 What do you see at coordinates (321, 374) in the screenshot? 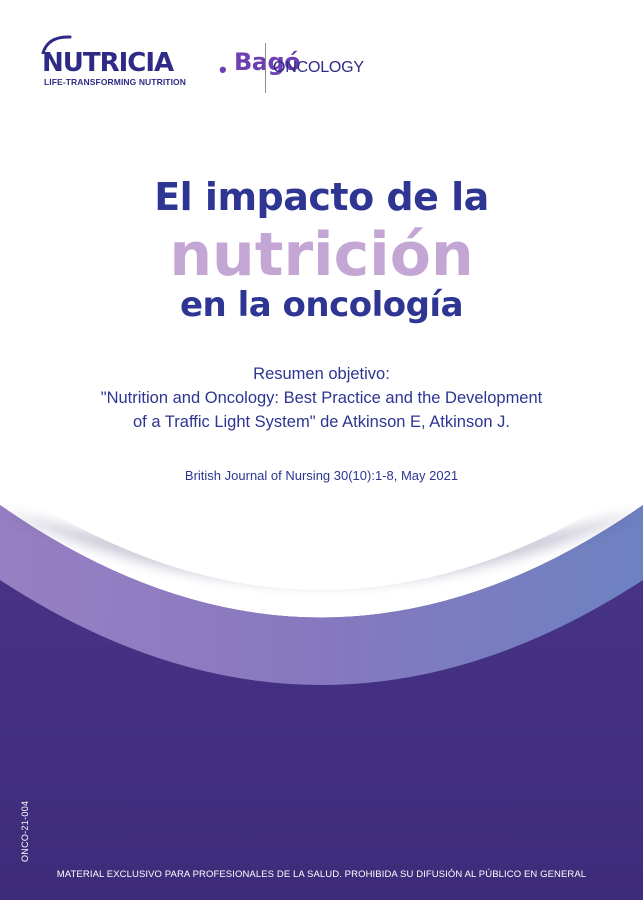
I see `summary-label: Resumen objetivo:` at bounding box center [321, 374].